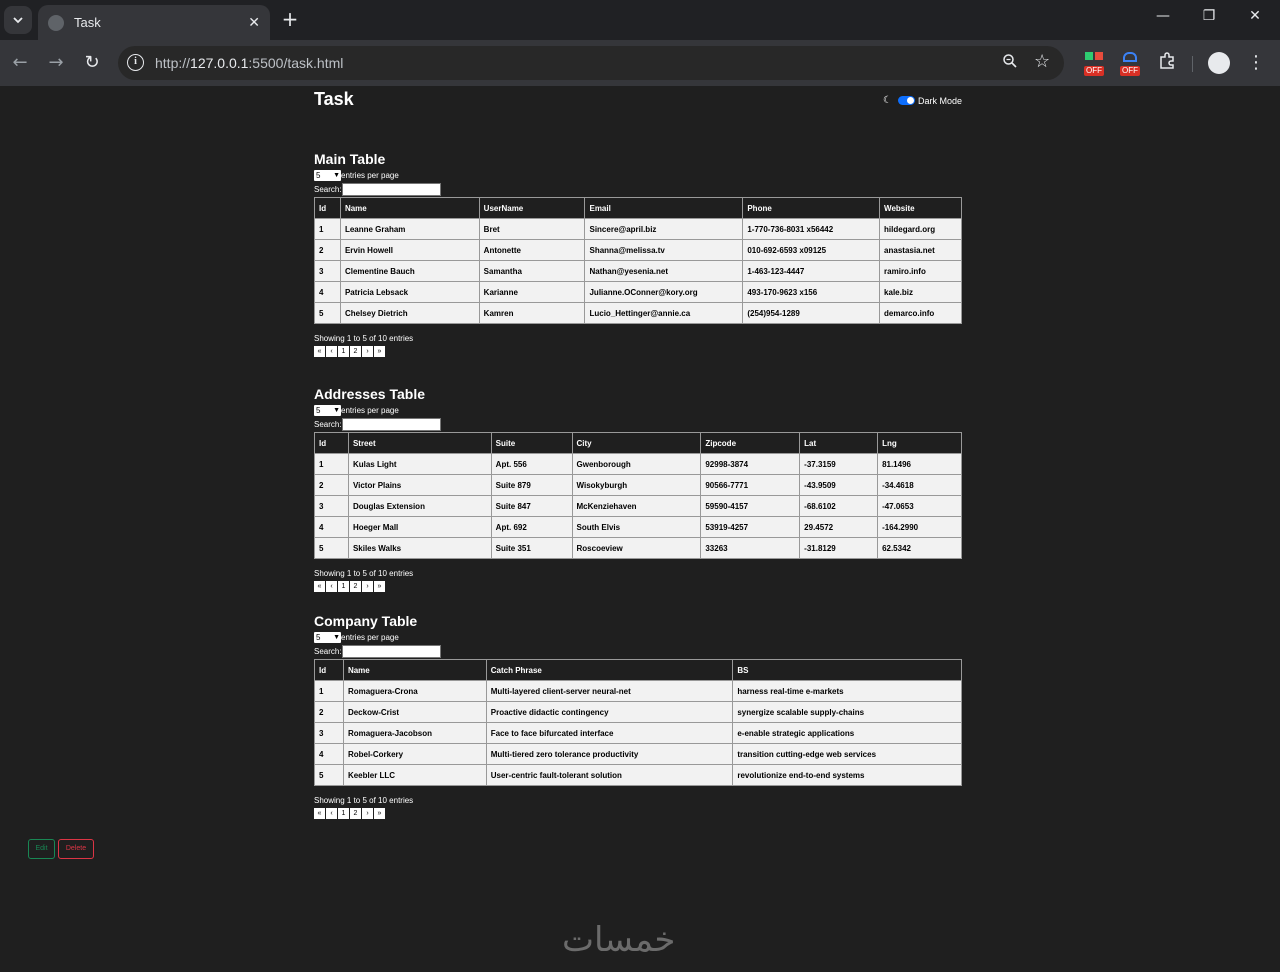 The image size is (1280, 972). I want to click on table-cell: Shanna@melissa.tv, so click(664, 250).